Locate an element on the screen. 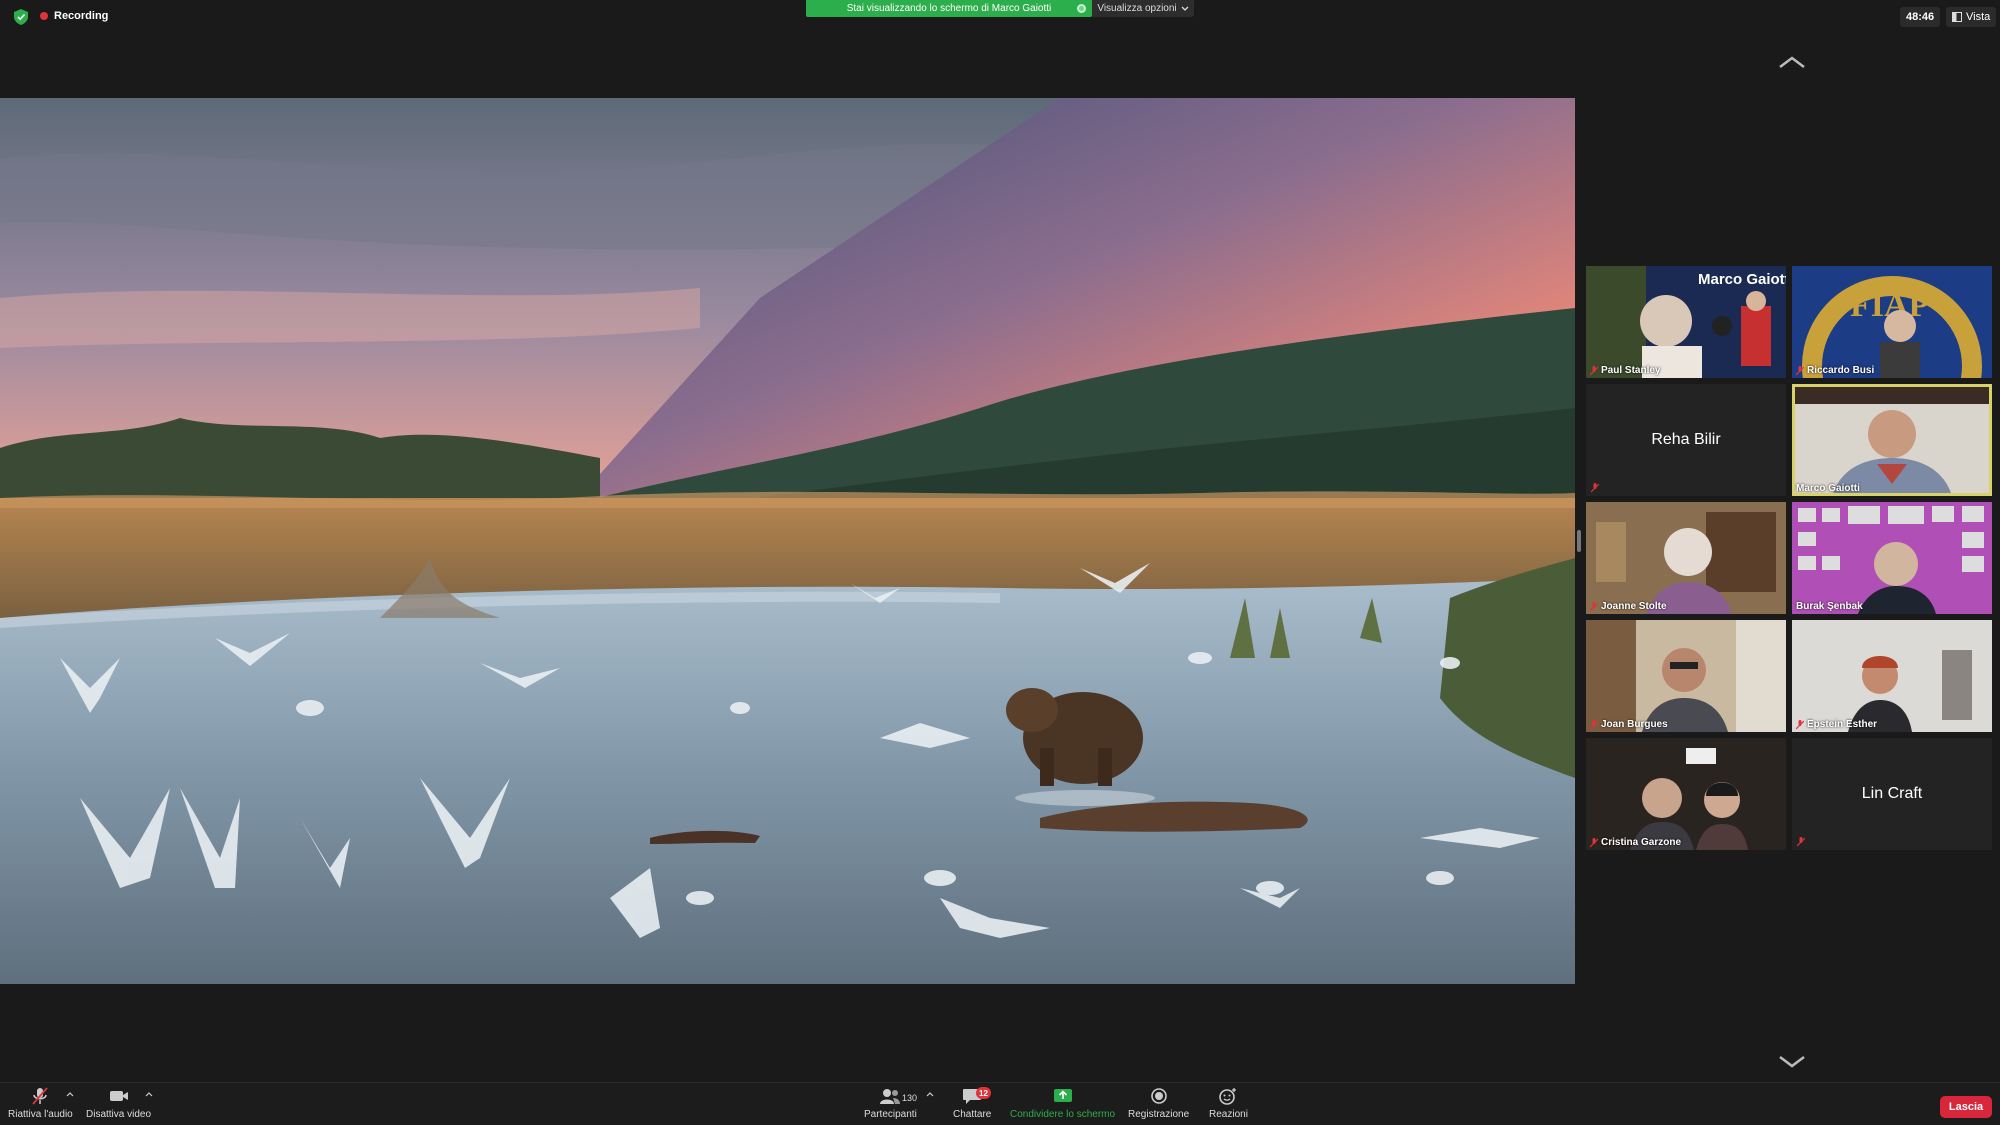  reactions-button: Reazioni is located at coordinates (1228, 1103).